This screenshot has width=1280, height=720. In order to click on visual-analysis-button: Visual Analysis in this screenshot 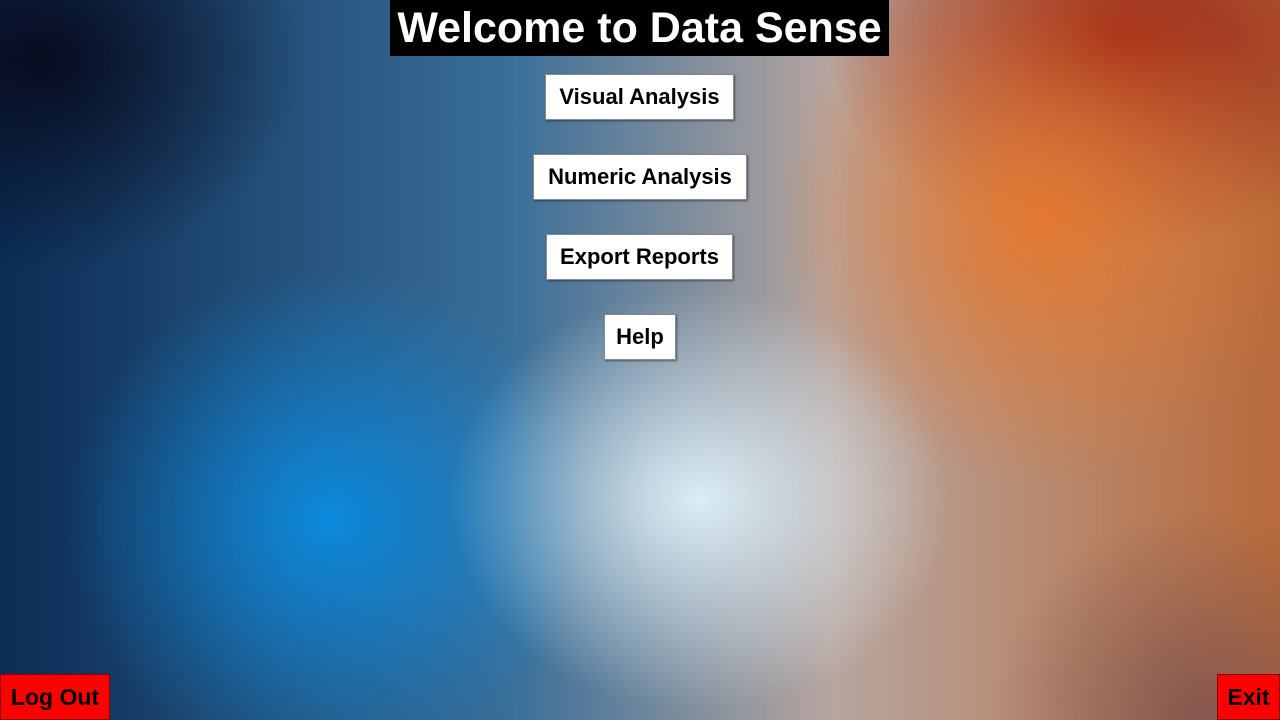, I will do `click(639, 97)`.